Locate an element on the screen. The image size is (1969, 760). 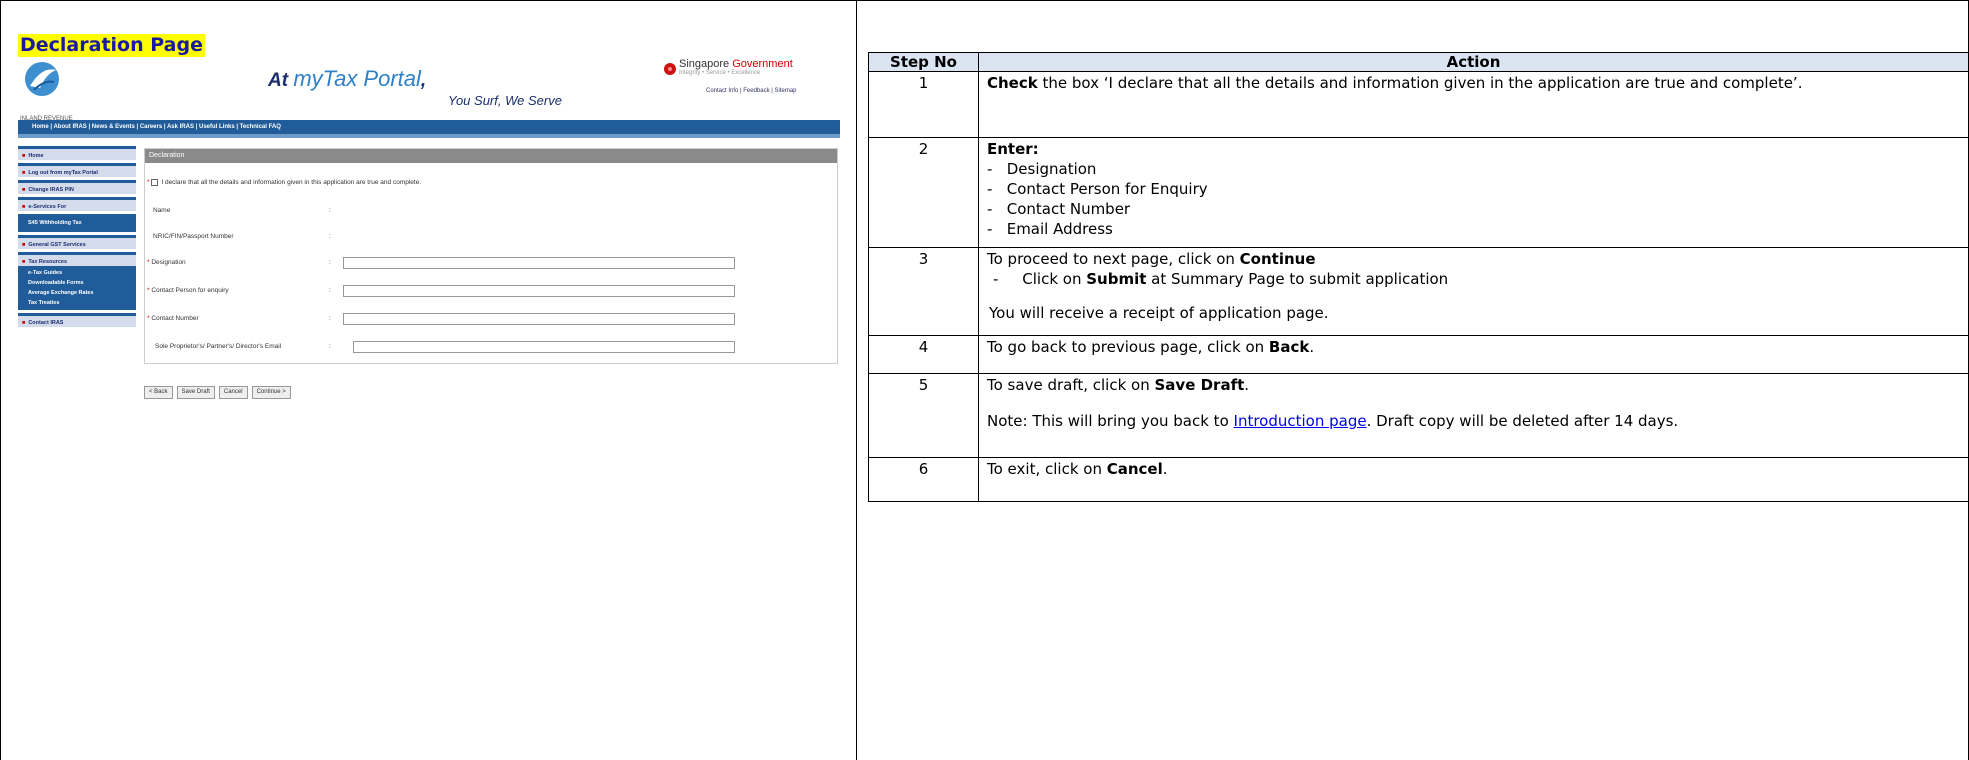
sidebar-item-gst: ■ General GST Services is located at coordinates (77, 242).